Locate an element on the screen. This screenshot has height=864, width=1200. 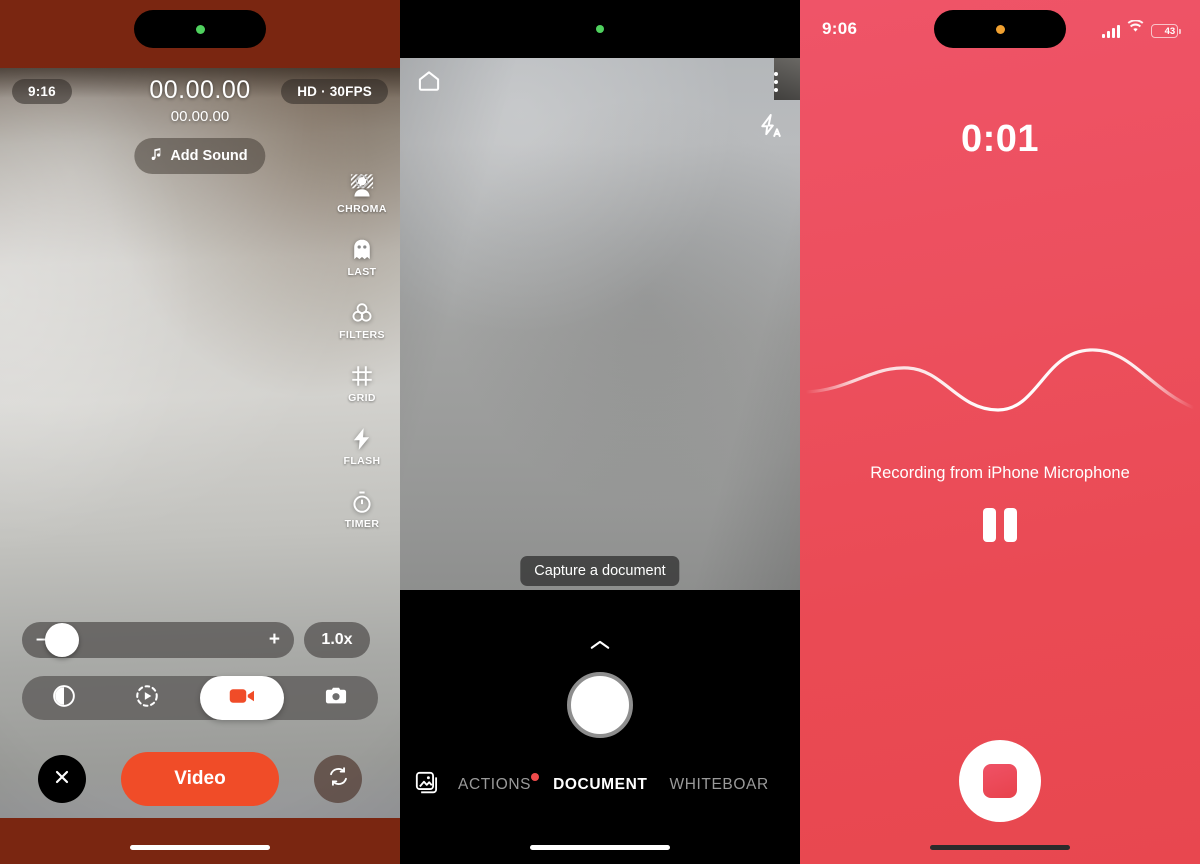
rail-item-chroma: CHROMA is located at coordinates (362, 193).